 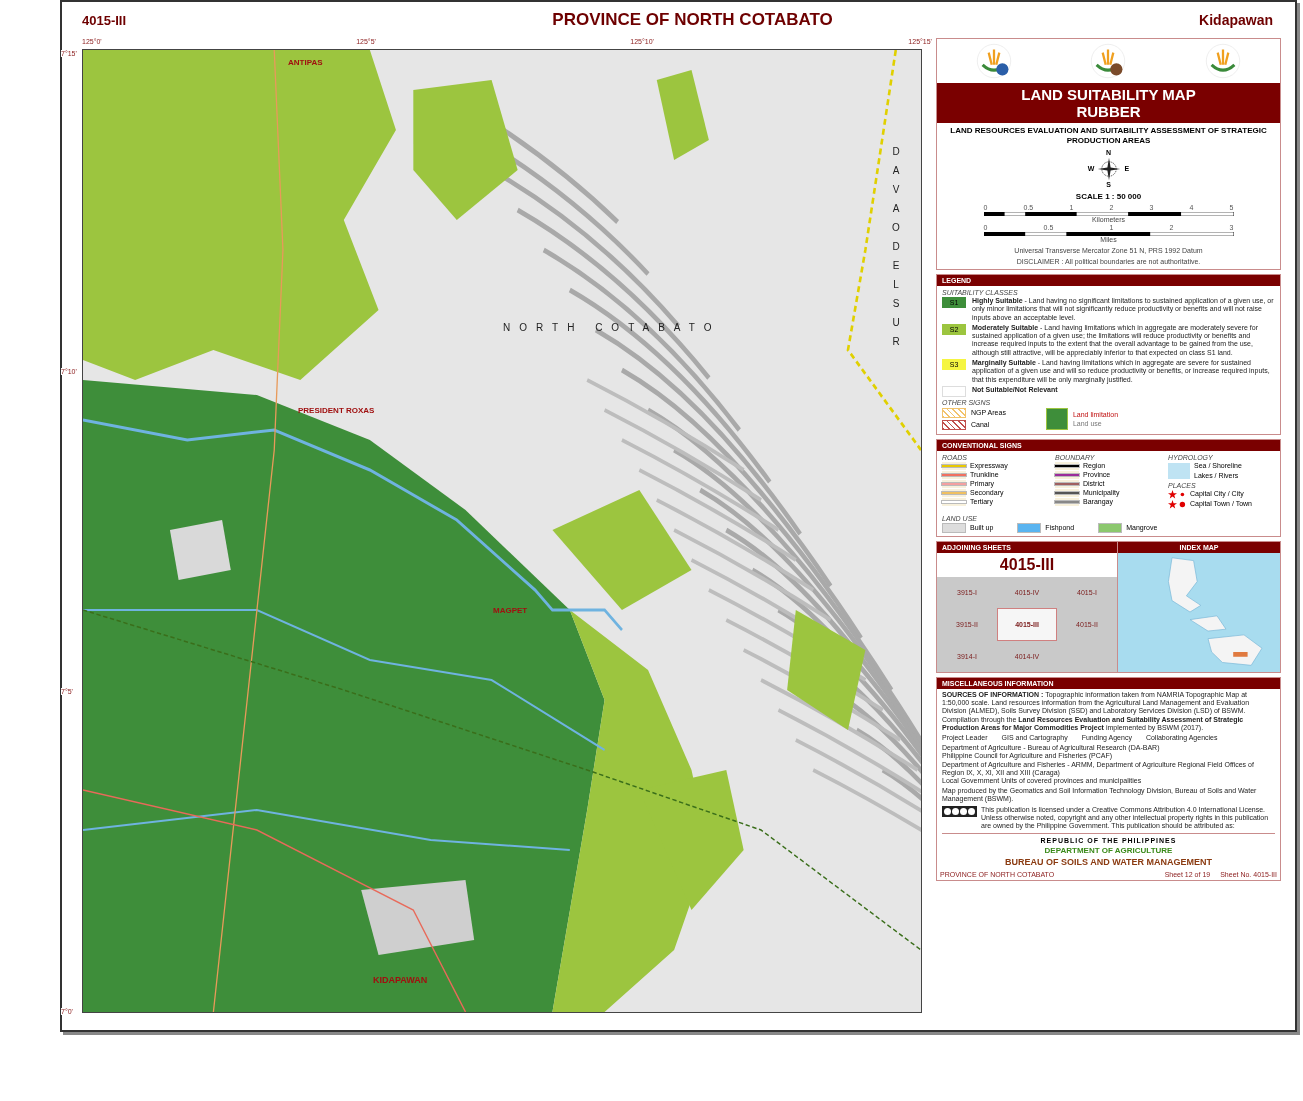 What do you see at coordinates (1108, 862) in the screenshot?
I see `bureau-label: BUREAU OF SOILS AND WATER MANAGEMENT` at bounding box center [1108, 862].